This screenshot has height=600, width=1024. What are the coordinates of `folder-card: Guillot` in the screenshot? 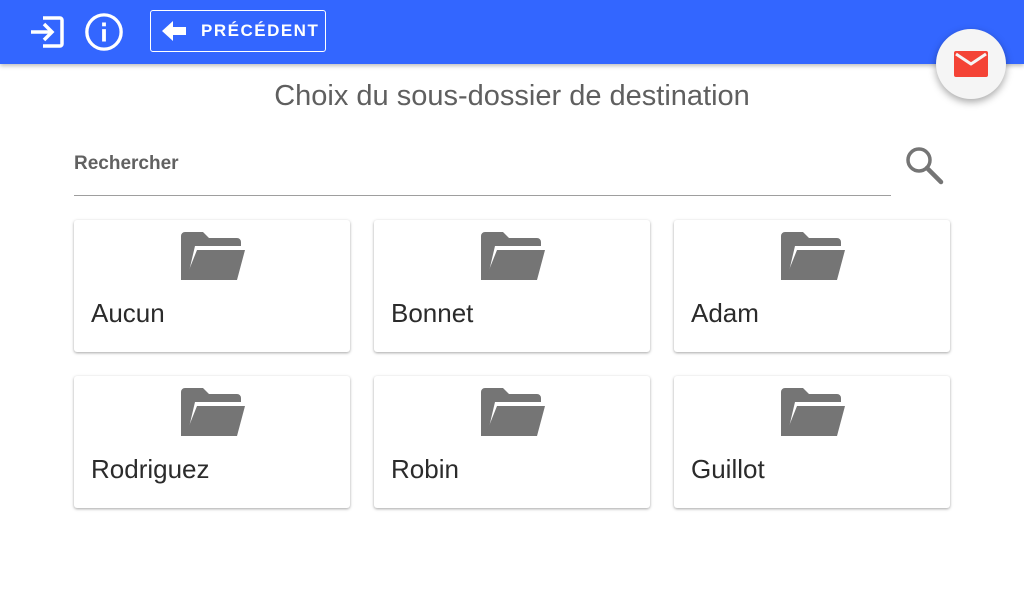 It's located at (812, 442).